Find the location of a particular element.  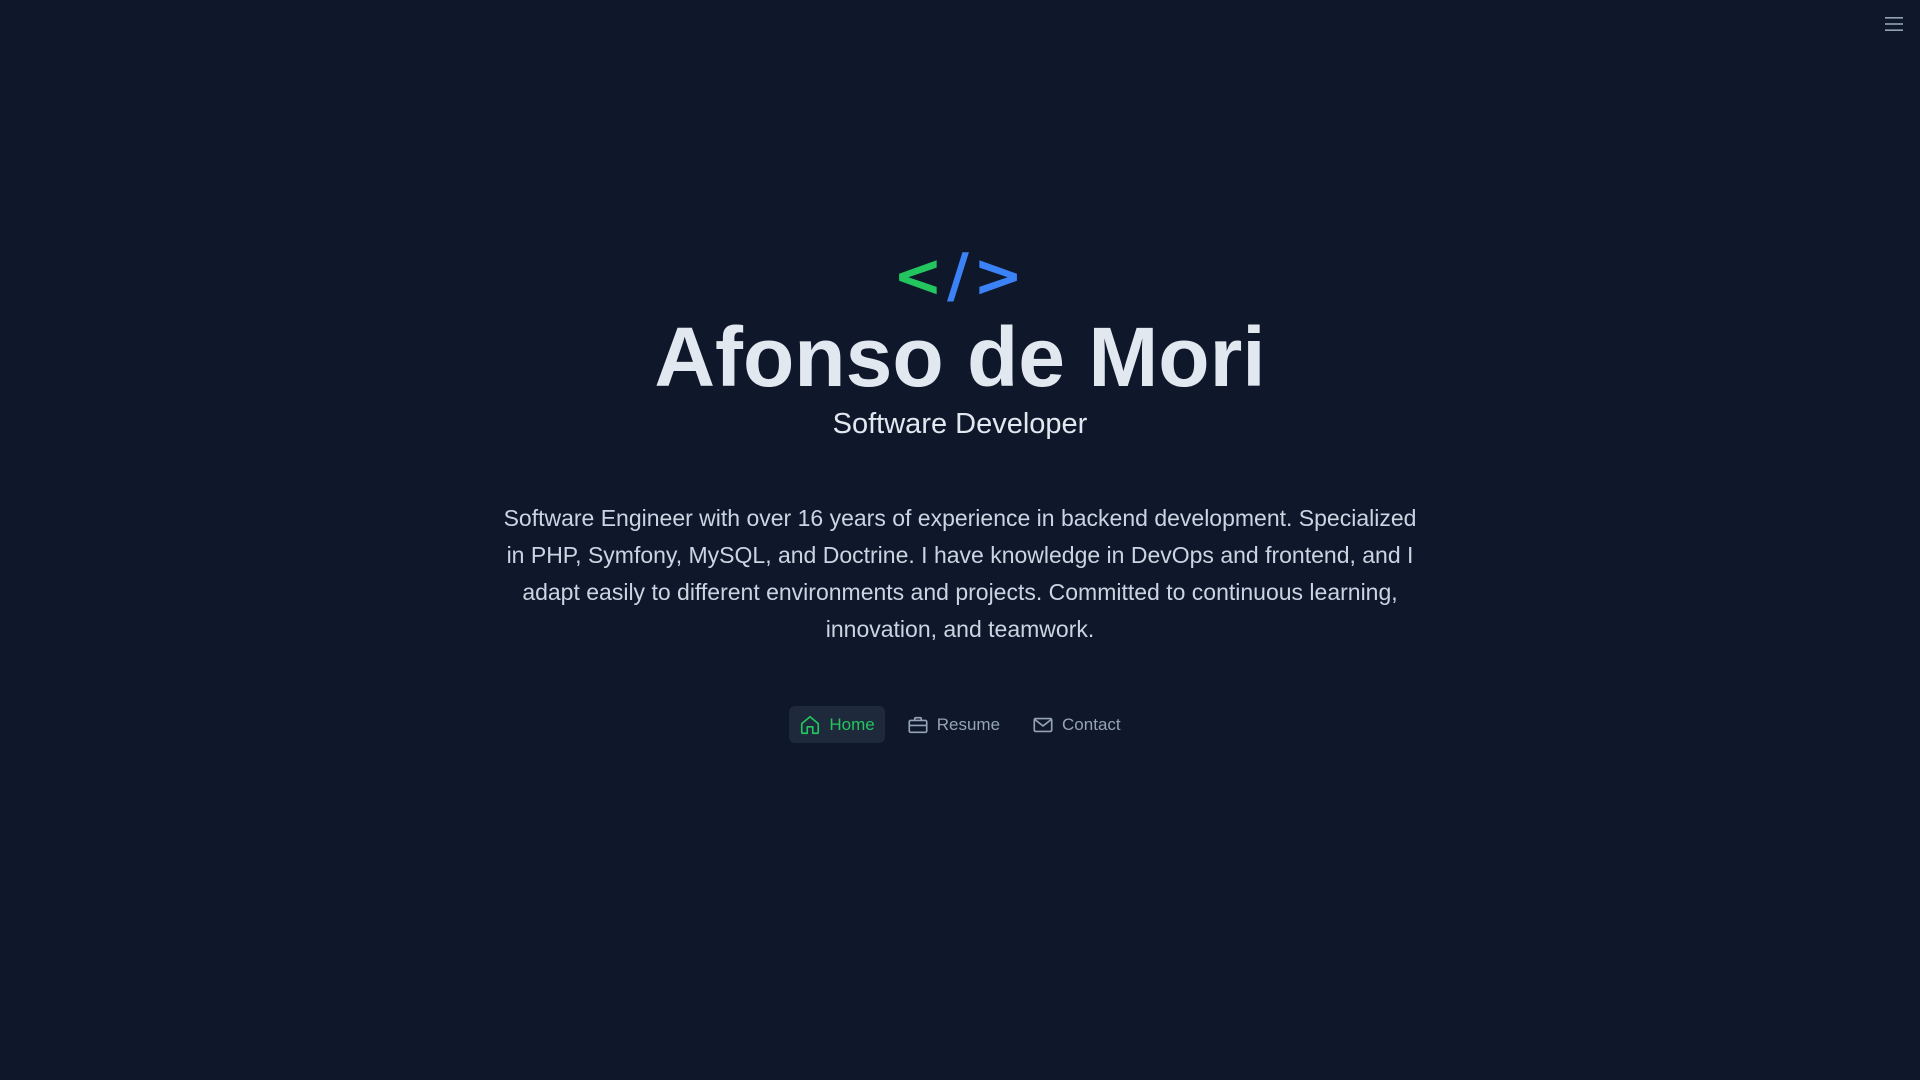

menu-button is located at coordinates (1894, 24).